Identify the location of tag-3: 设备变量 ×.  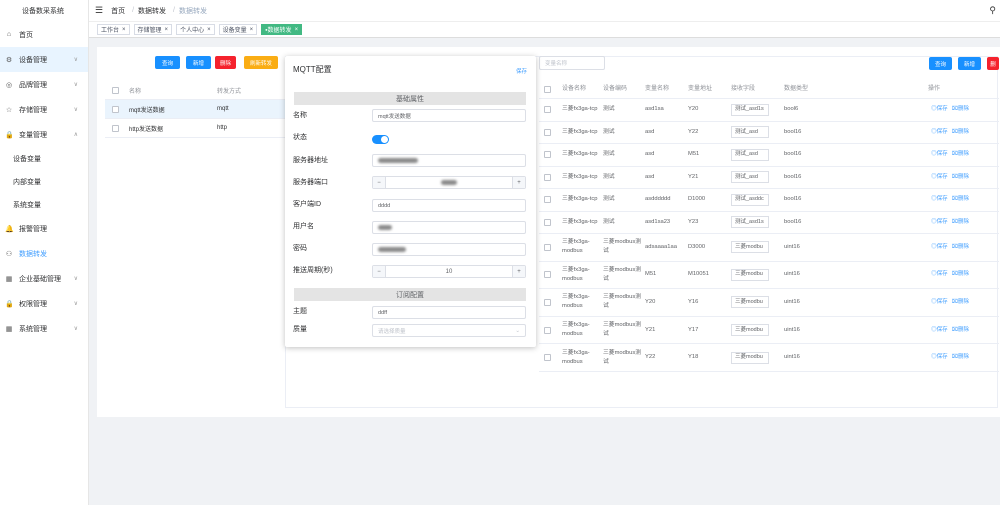
(238, 29).